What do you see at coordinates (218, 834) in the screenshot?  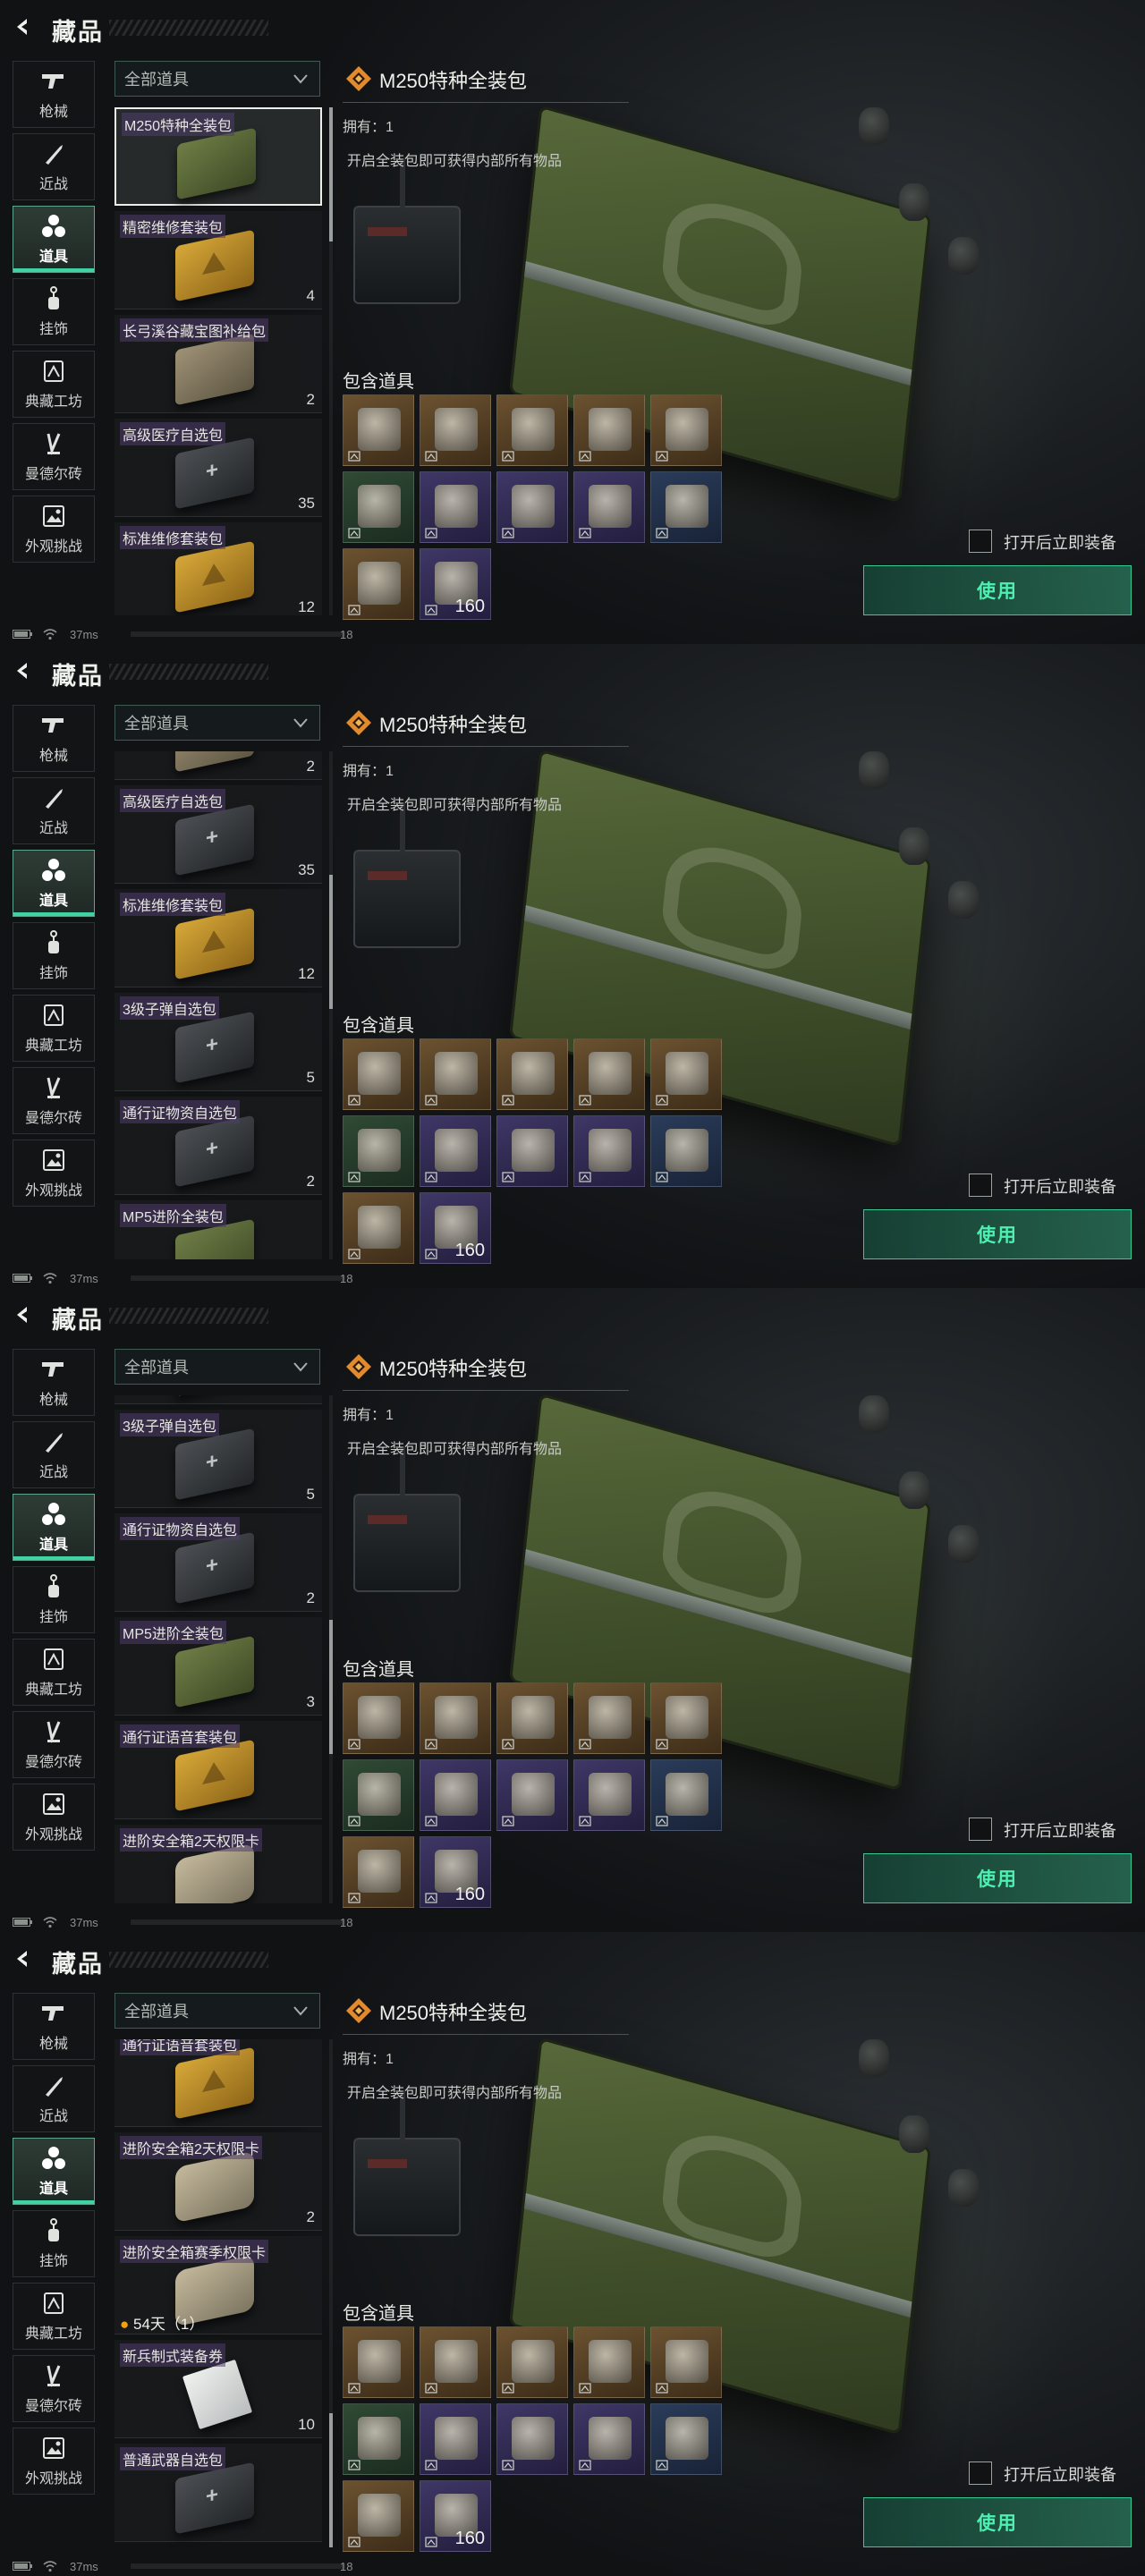 I see `list-item: 高级医疗自选包 35` at bounding box center [218, 834].